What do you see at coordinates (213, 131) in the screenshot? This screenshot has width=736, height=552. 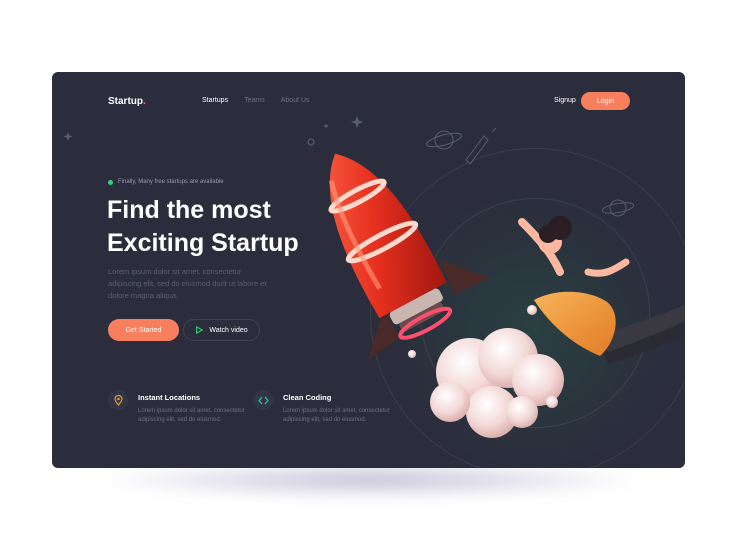 I see `sparkle-icons` at bounding box center [213, 131].